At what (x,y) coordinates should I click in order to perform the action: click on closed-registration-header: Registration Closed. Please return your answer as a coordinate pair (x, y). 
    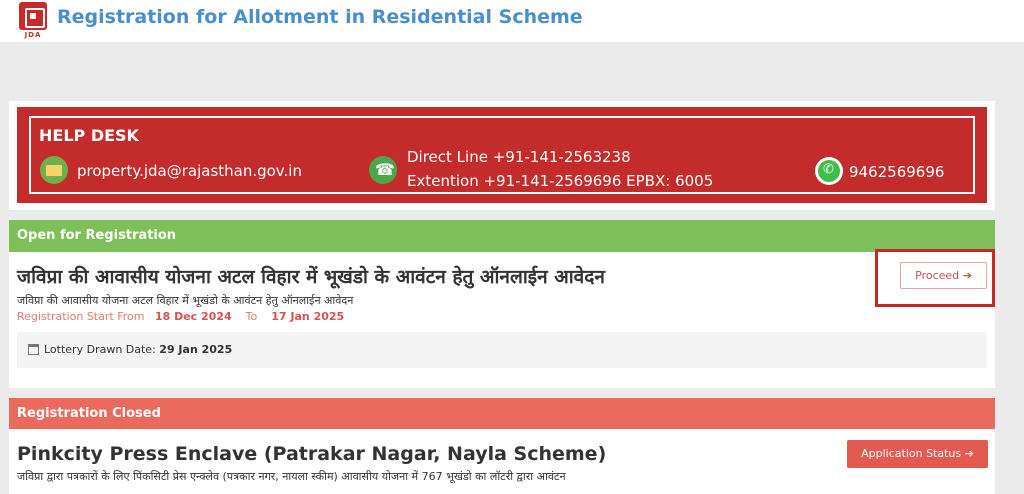
    Looking at the image, I should click on (502, 413).